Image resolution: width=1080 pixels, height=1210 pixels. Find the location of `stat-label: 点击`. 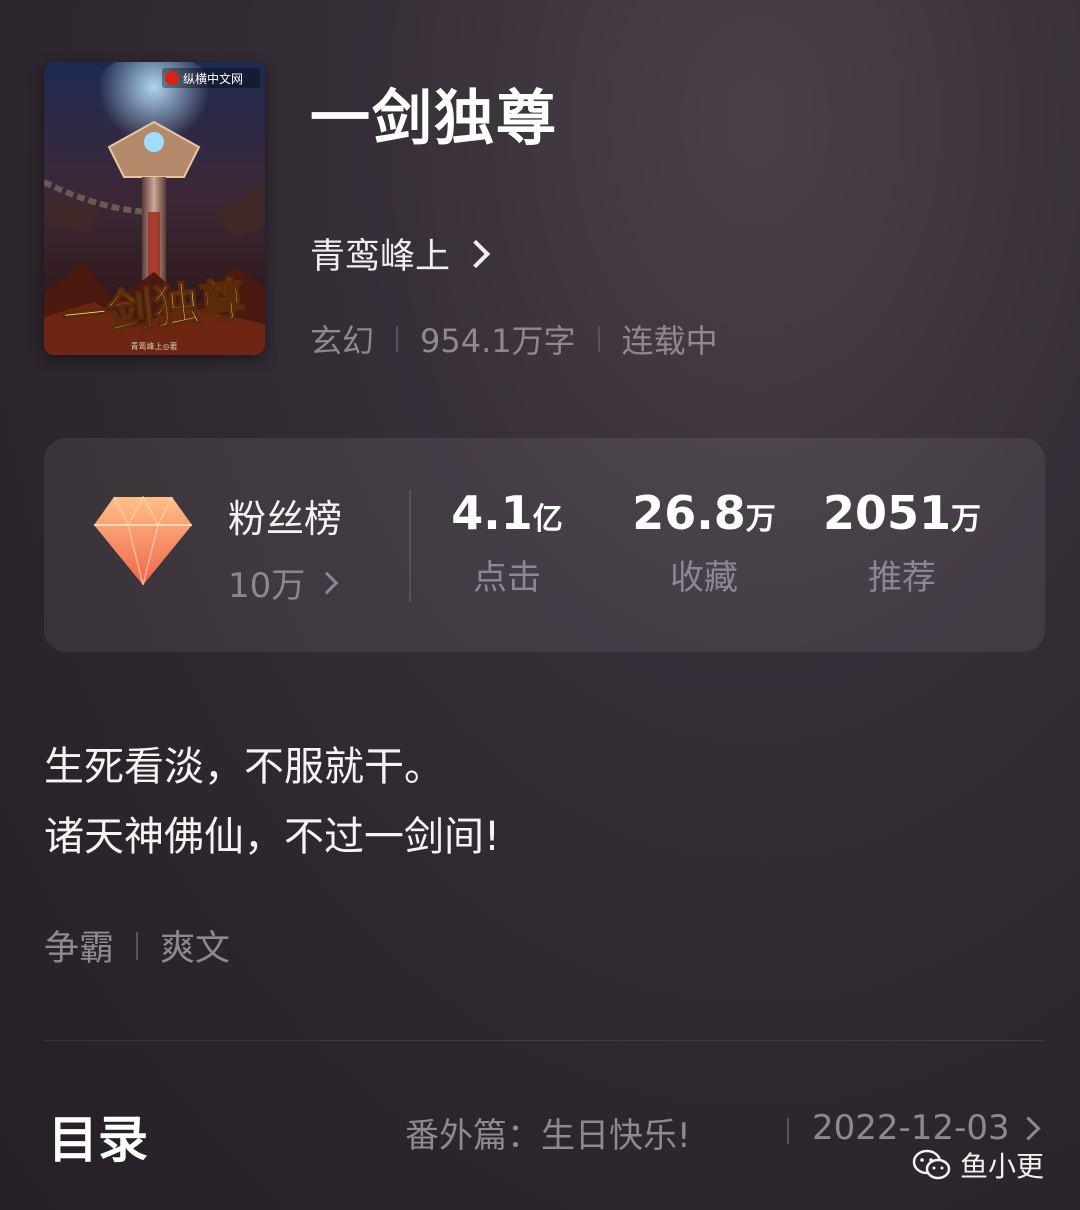

stat-label: 点击 is located at coordinates (507, 578).